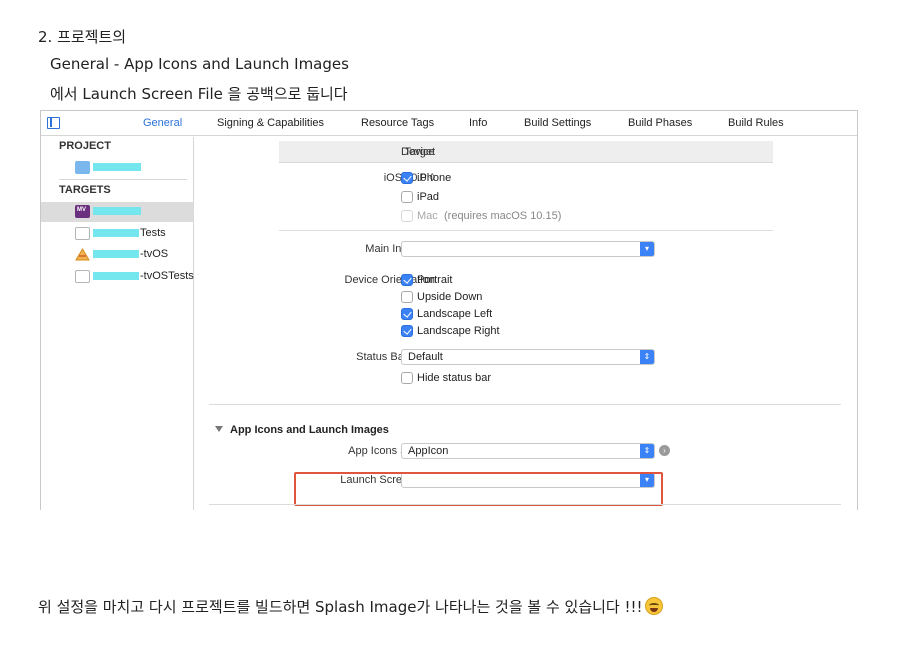  What do you see at coordinates (82, 276) in the screenshot?
I see `tvos-test-bundle-icon` at bounding box center [82, 276].